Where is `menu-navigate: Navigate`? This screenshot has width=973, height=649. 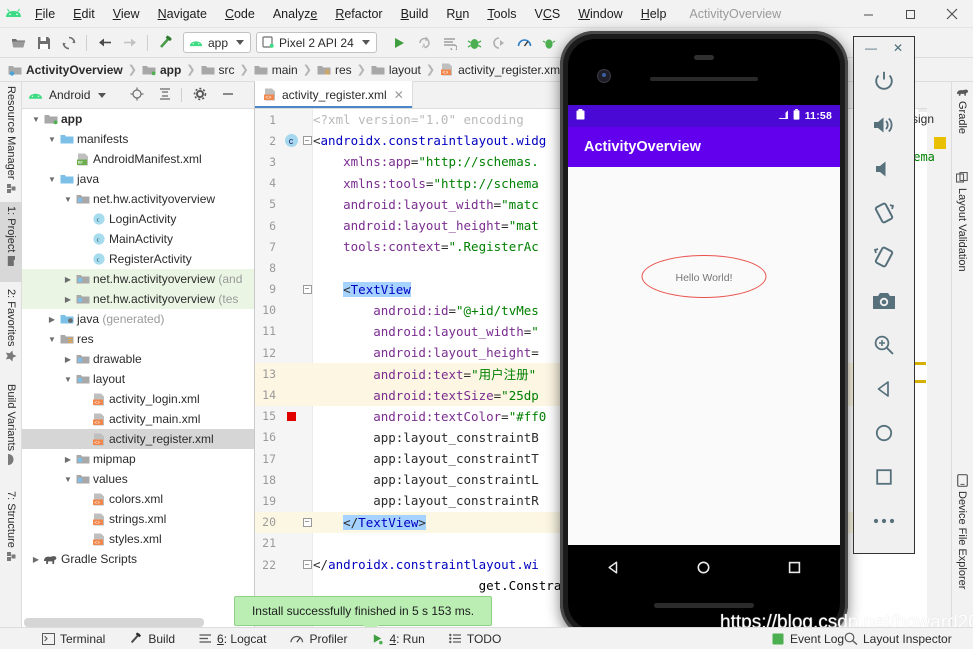
menu-navigate: Navigate is located at coordinates (182, 14).